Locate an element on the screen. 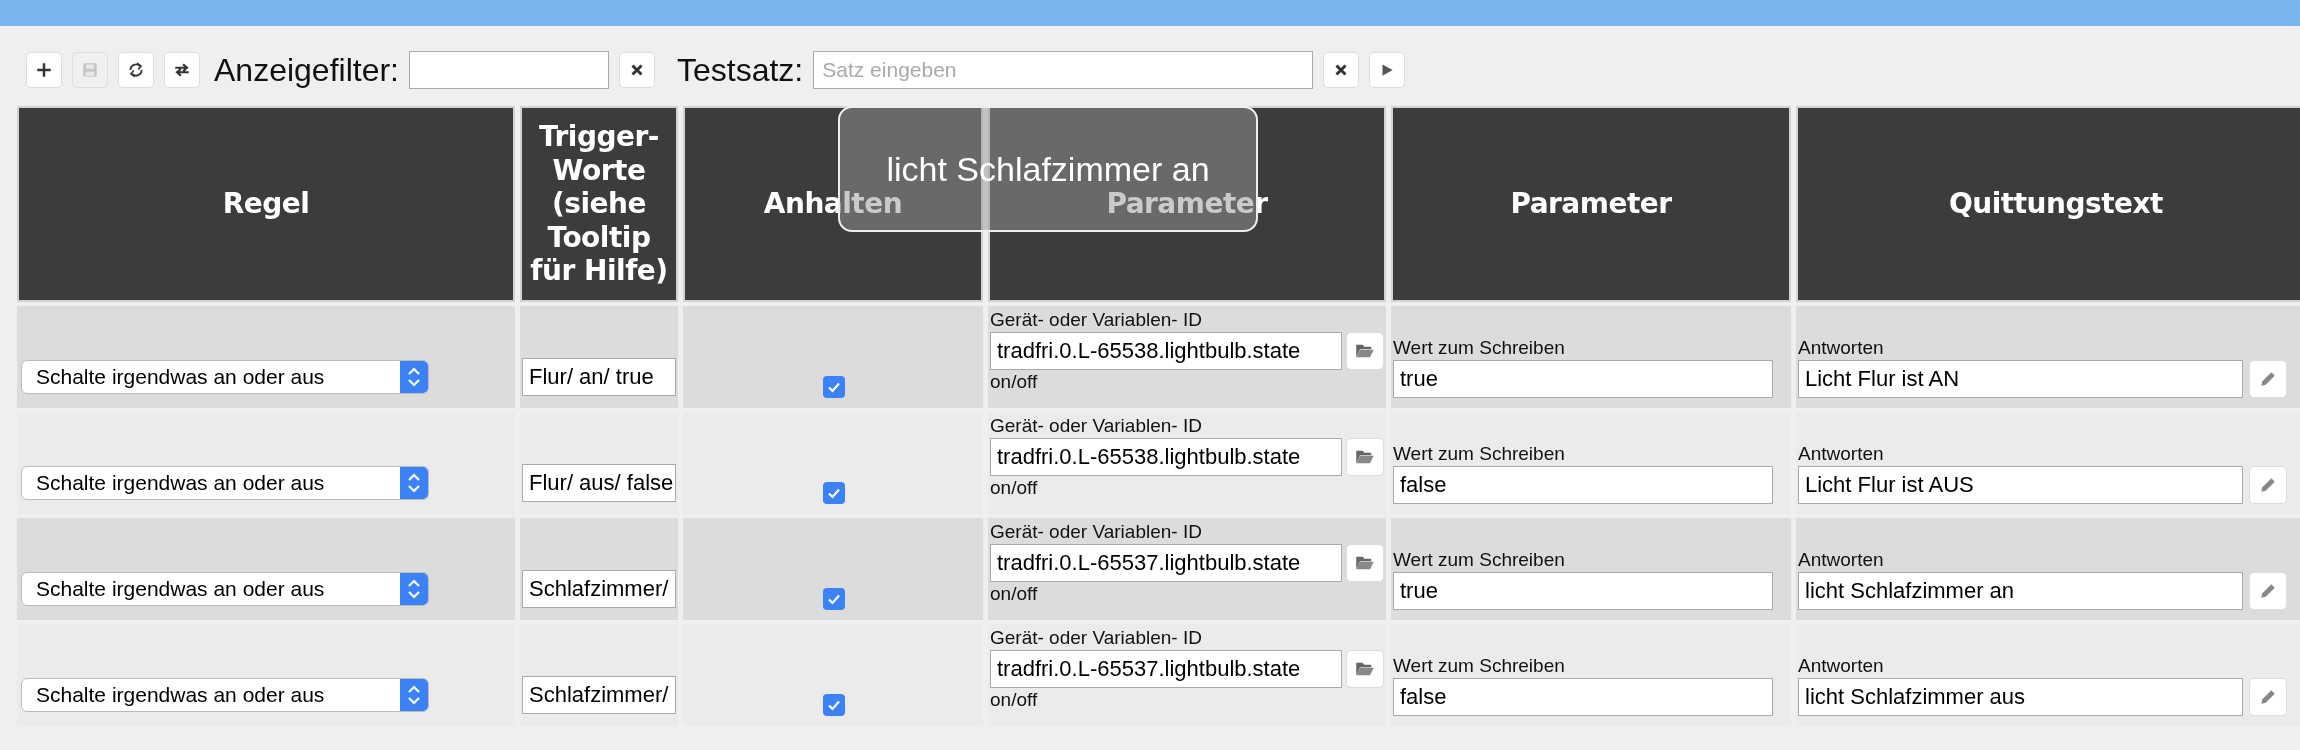 This screenshot has width=2300, height=750. trigger-field: Flur/ an/ true is located at coordinates (599, 377).